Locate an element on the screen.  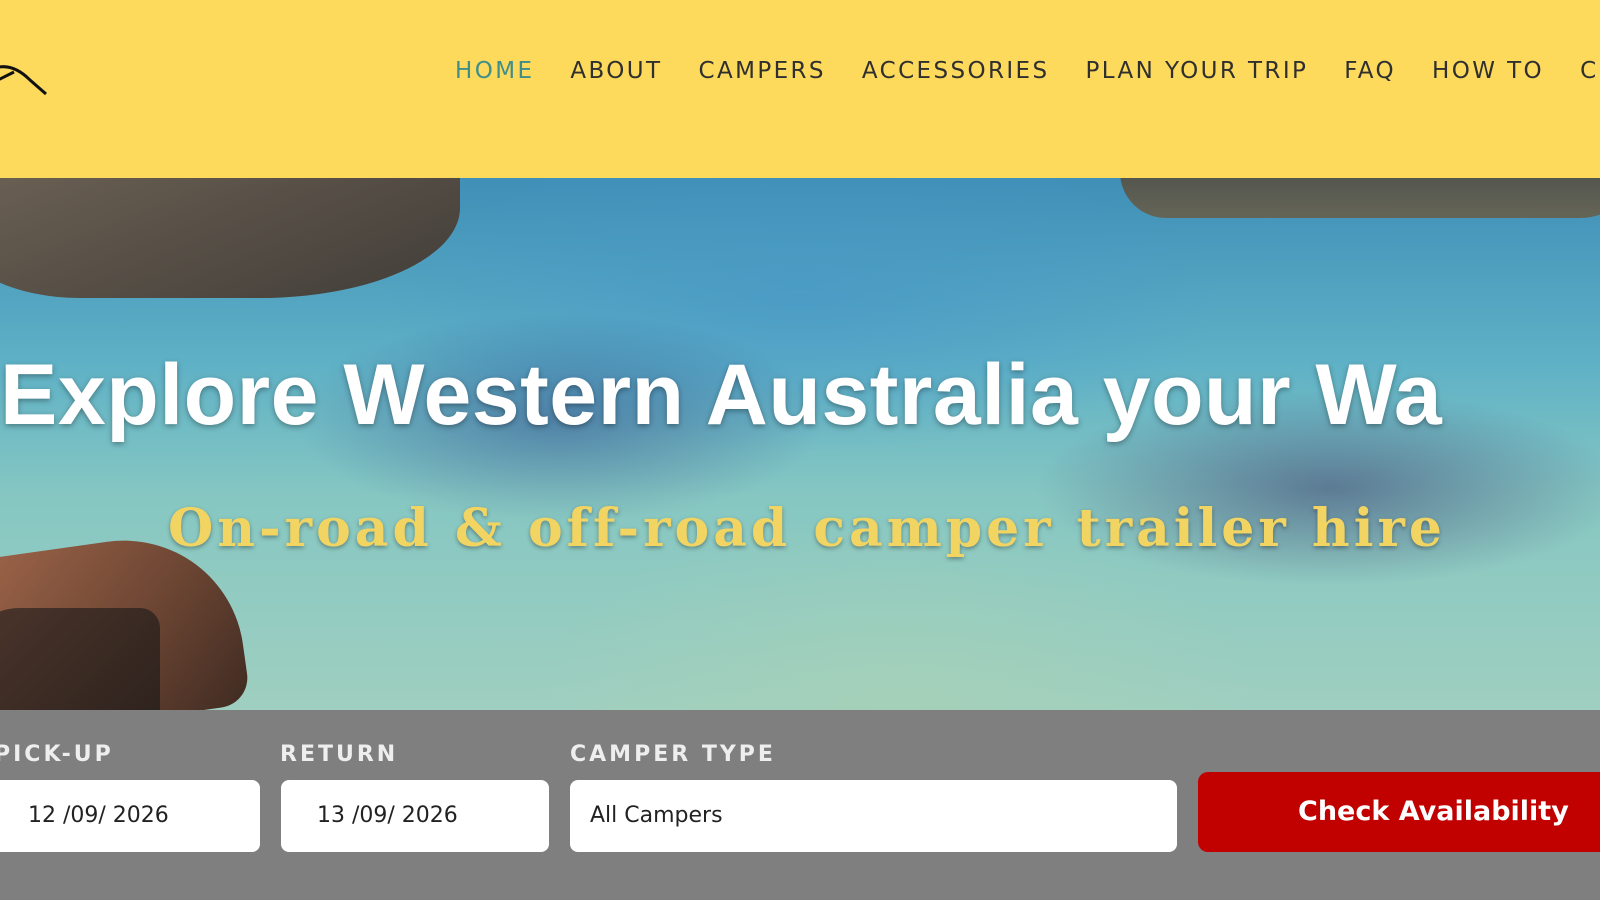
pickup-date-field: 12 /09/ 2026 is located at coordinates (130, 816).